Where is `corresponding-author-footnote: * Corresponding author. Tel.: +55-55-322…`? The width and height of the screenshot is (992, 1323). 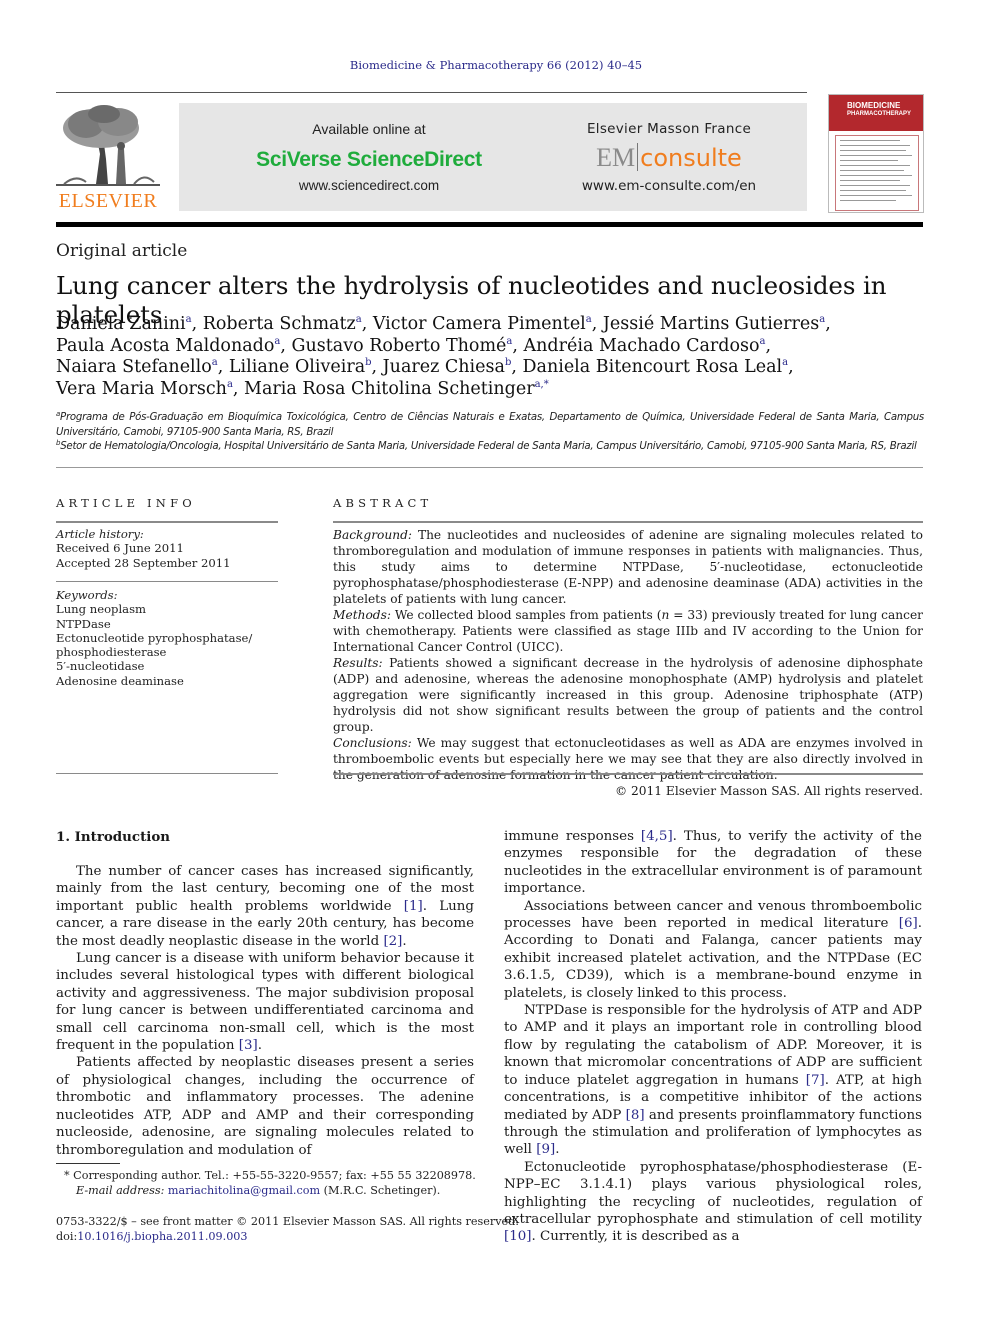
corresponding-author-footnote: * Corresponding author. Tel.: +55-55-322… is located at coordinates (270, 1183).